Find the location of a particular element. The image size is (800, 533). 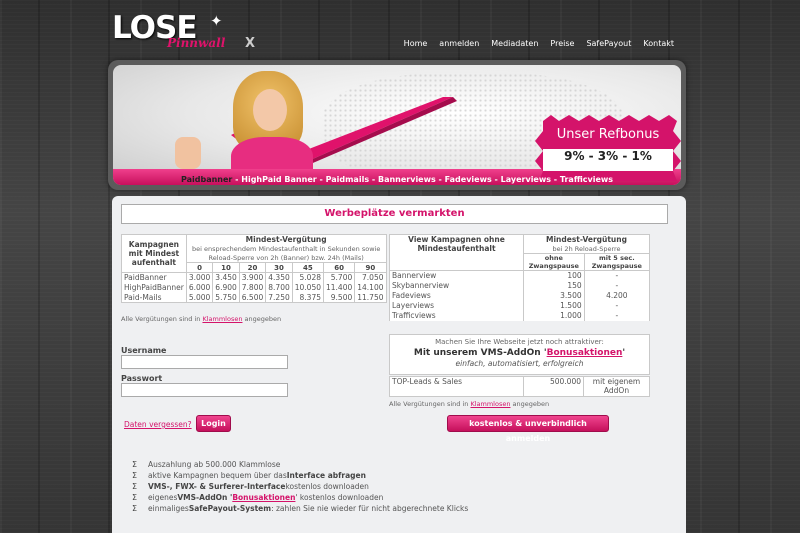

table2-col2-header: Mindest-Vergütung bei 2h Reload-Sperre is located at coordinates (586, 244).